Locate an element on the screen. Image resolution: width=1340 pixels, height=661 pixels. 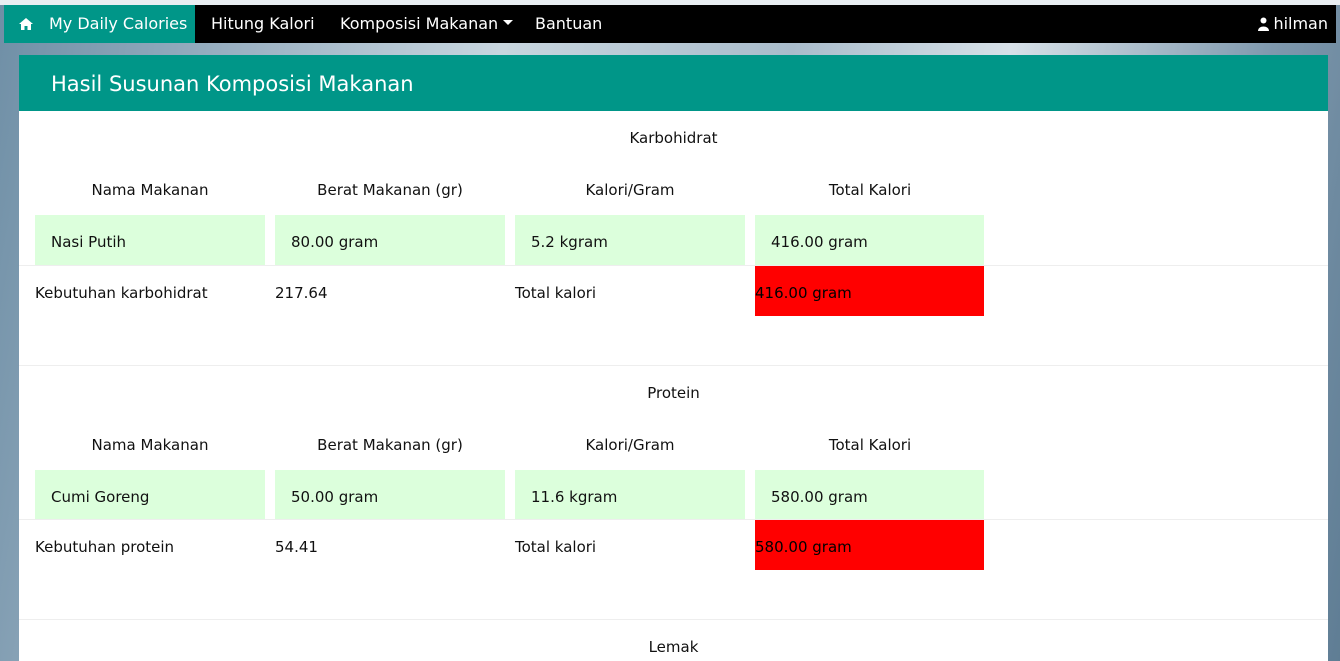
nav-komposisi-label: Komposisi Makanan is located at coordinates (419, 23).